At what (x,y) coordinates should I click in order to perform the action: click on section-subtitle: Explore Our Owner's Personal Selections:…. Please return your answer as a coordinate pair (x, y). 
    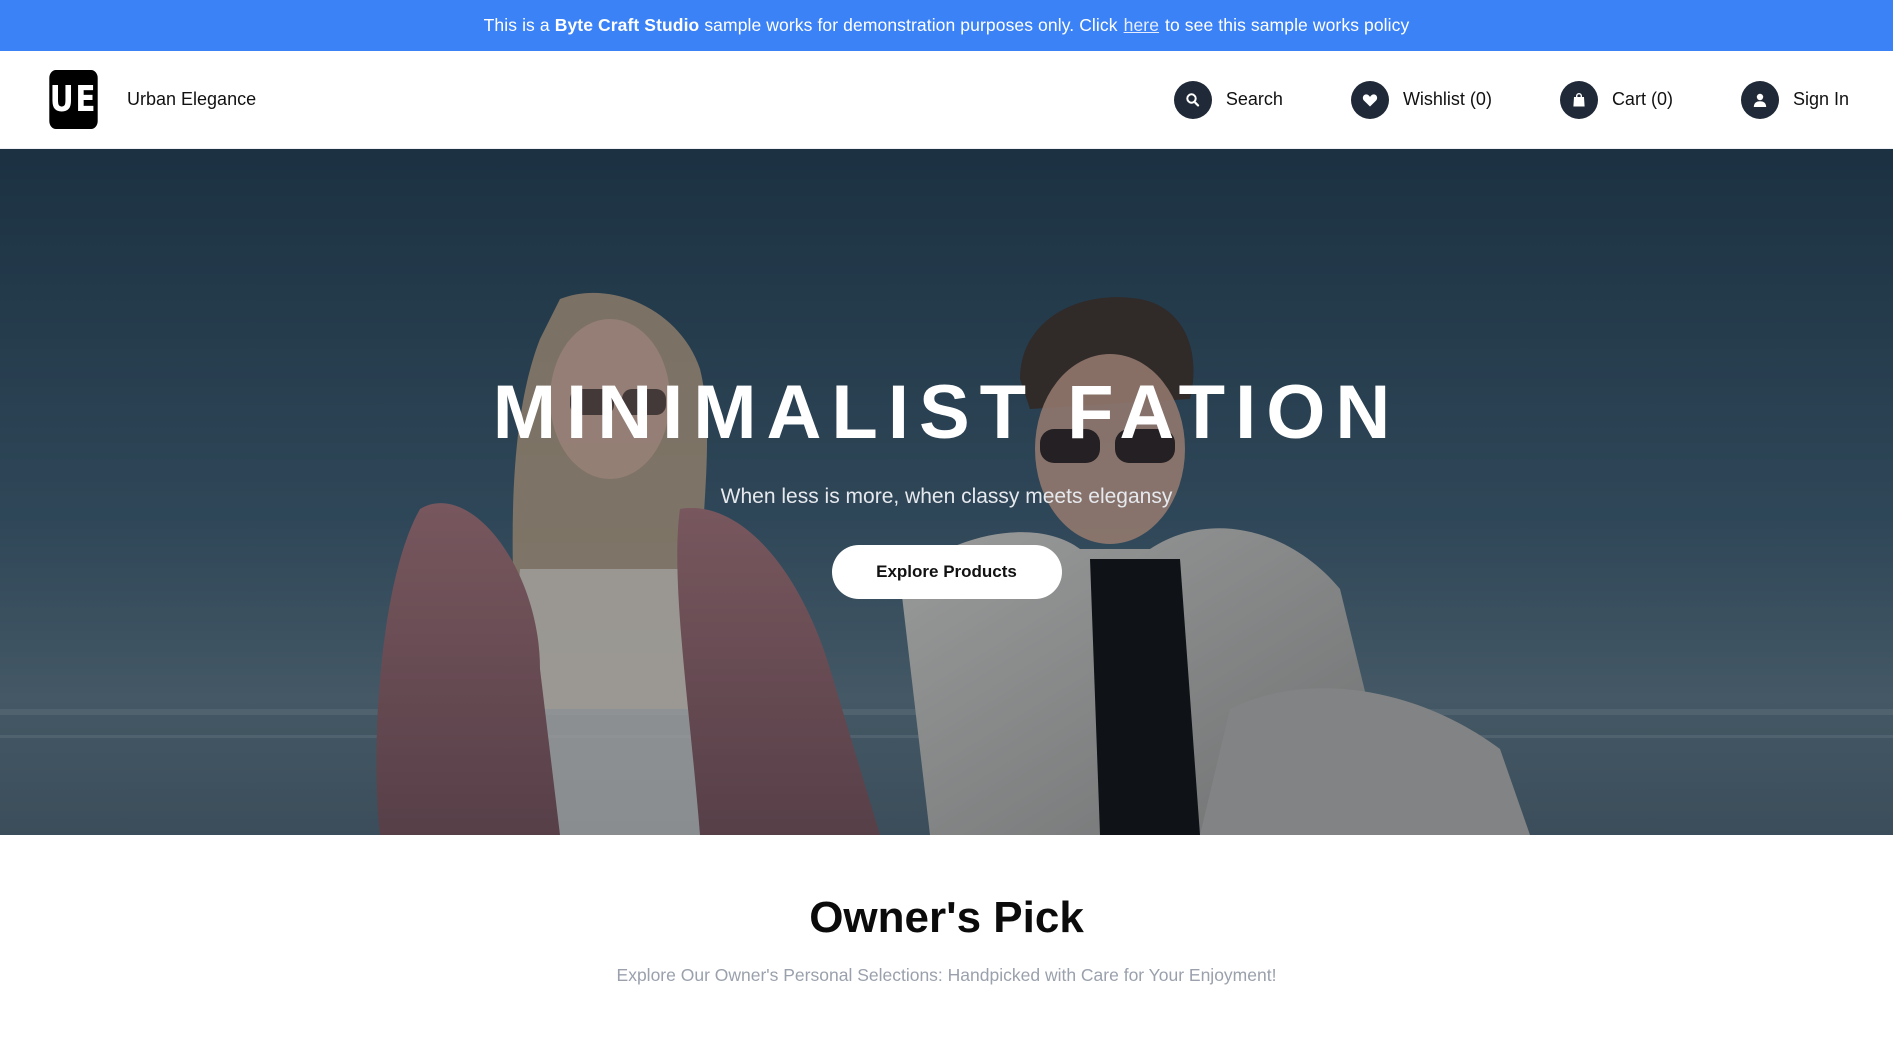
    Looking at the image, I should click on (946, 975).